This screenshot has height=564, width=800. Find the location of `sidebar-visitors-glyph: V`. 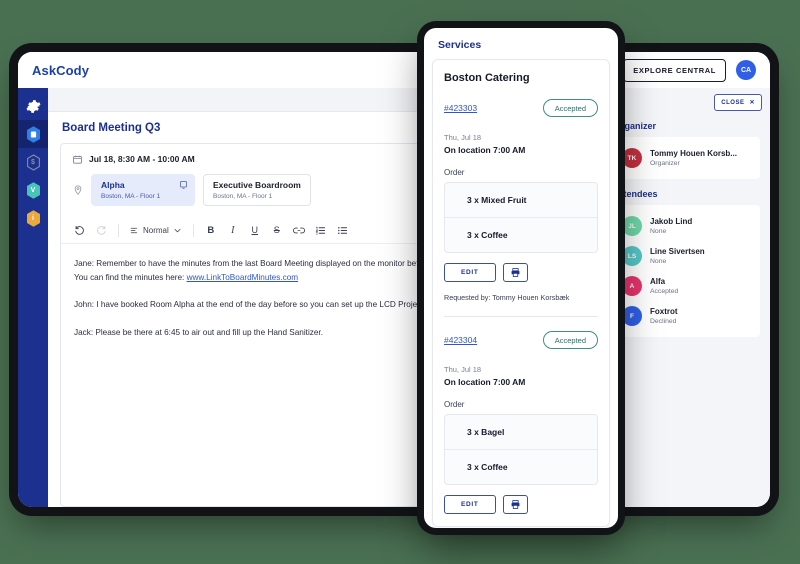

sidebar-visitors-glyph: V is located at coordinates (33, 190).